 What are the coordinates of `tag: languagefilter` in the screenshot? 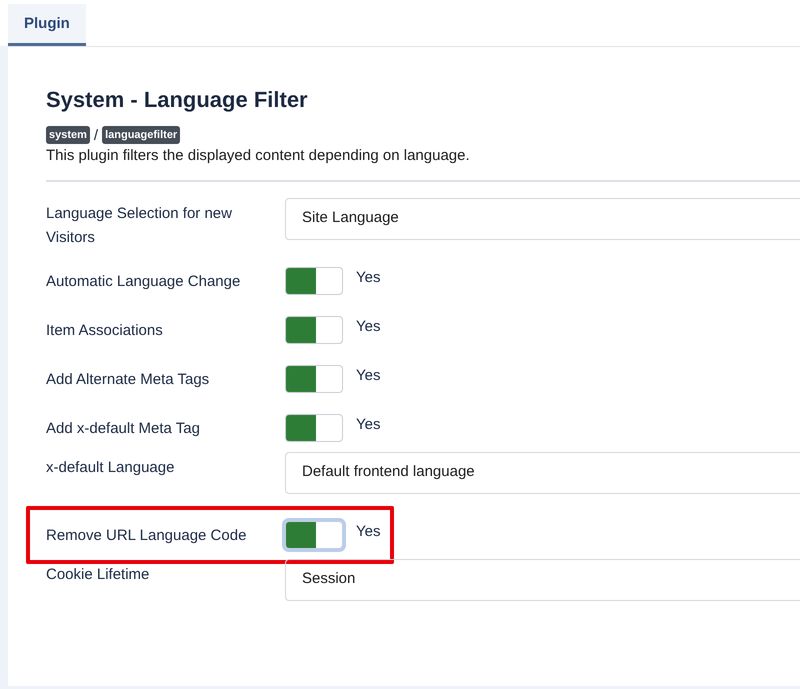 It's located at (141, 135).